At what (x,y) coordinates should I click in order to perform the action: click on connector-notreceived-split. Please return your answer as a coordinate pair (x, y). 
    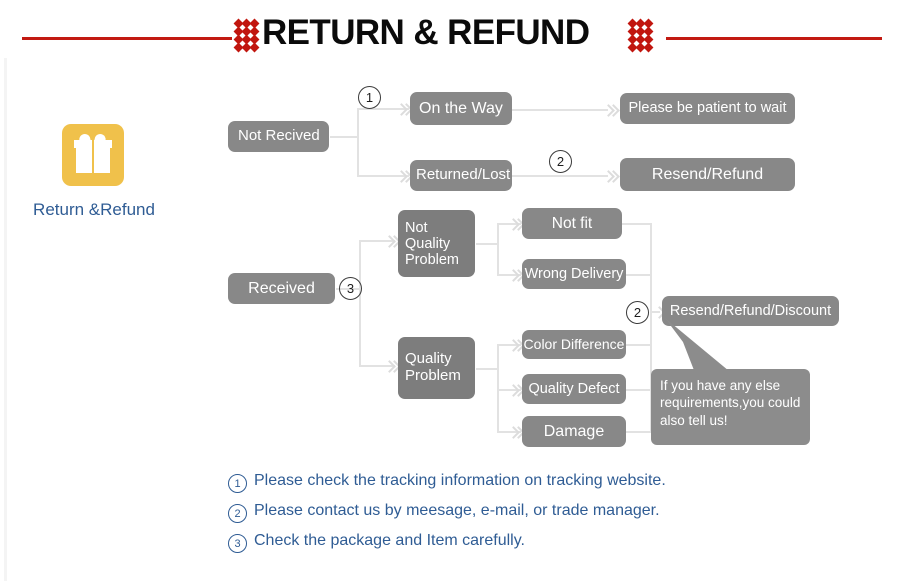
    Looking at the image, I should click on (358, 142).